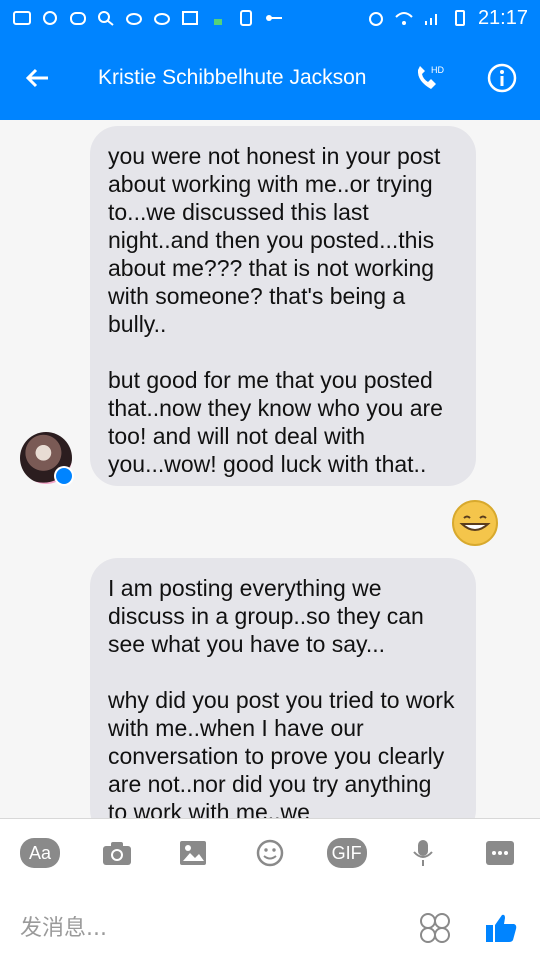 This screenshot has width=540, height=960. I want to click on sticker-button, so click(435, 928).